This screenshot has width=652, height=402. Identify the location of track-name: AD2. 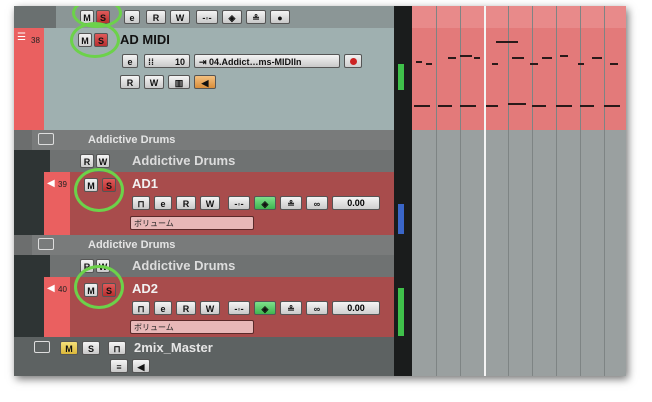
(145, 288).